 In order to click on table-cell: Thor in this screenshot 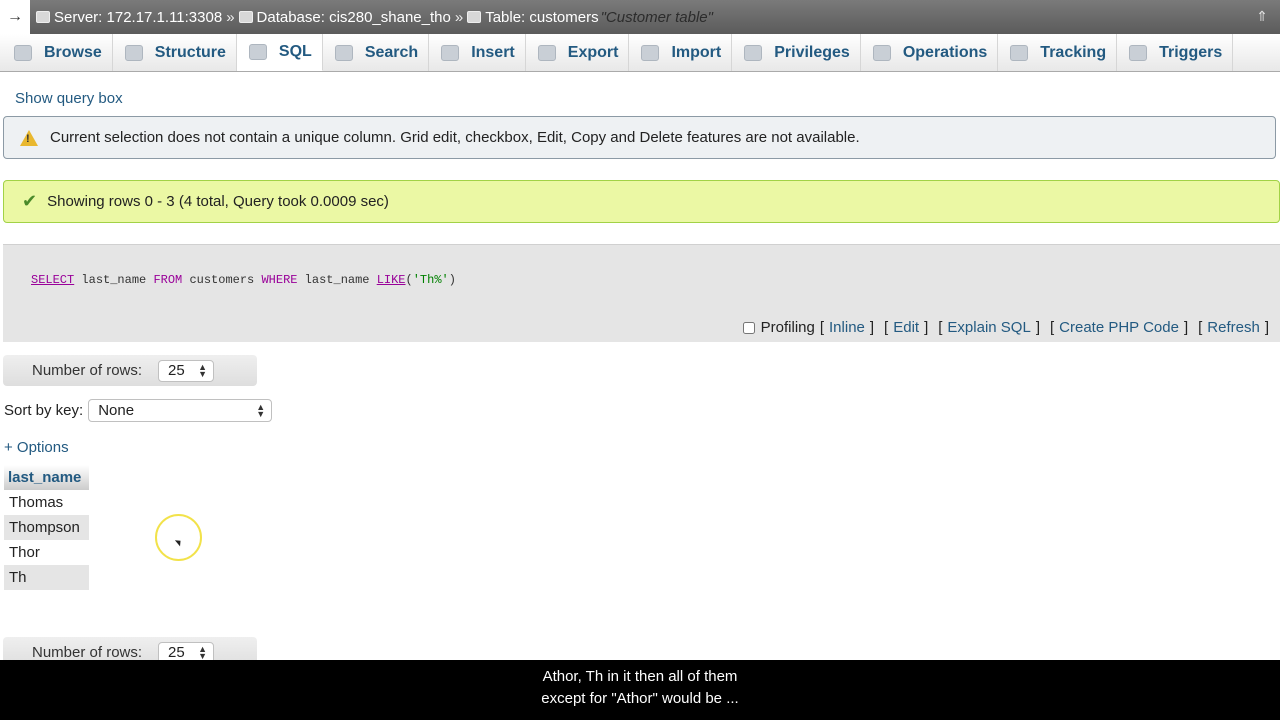, I will do `click(46, 552)`.